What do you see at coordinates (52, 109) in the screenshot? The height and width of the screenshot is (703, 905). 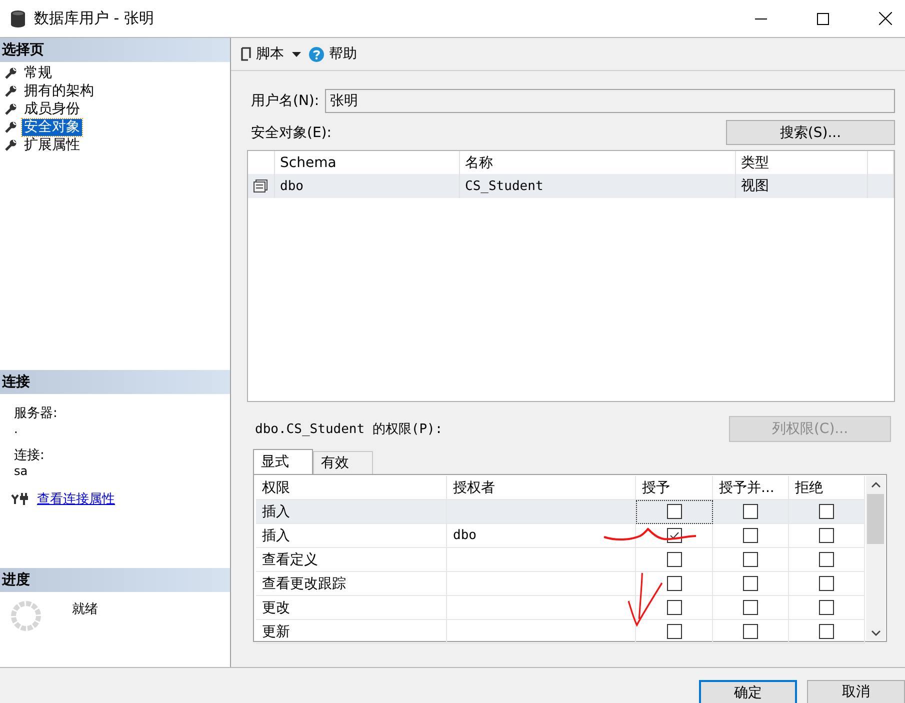 I see `sidebar-item: 成员身份` at bounding box center [52, 109].